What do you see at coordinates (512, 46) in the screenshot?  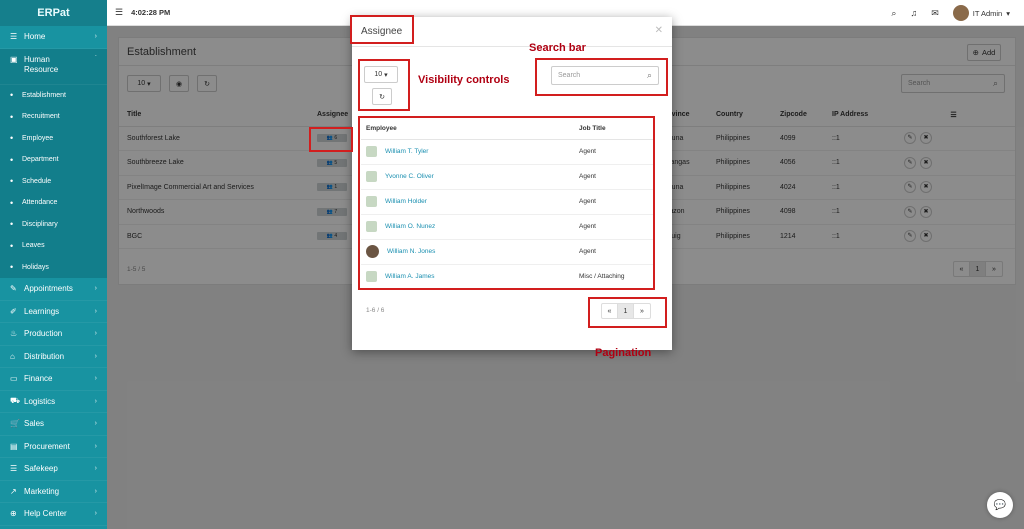 I see `divider` at bounding box center [512, 46].